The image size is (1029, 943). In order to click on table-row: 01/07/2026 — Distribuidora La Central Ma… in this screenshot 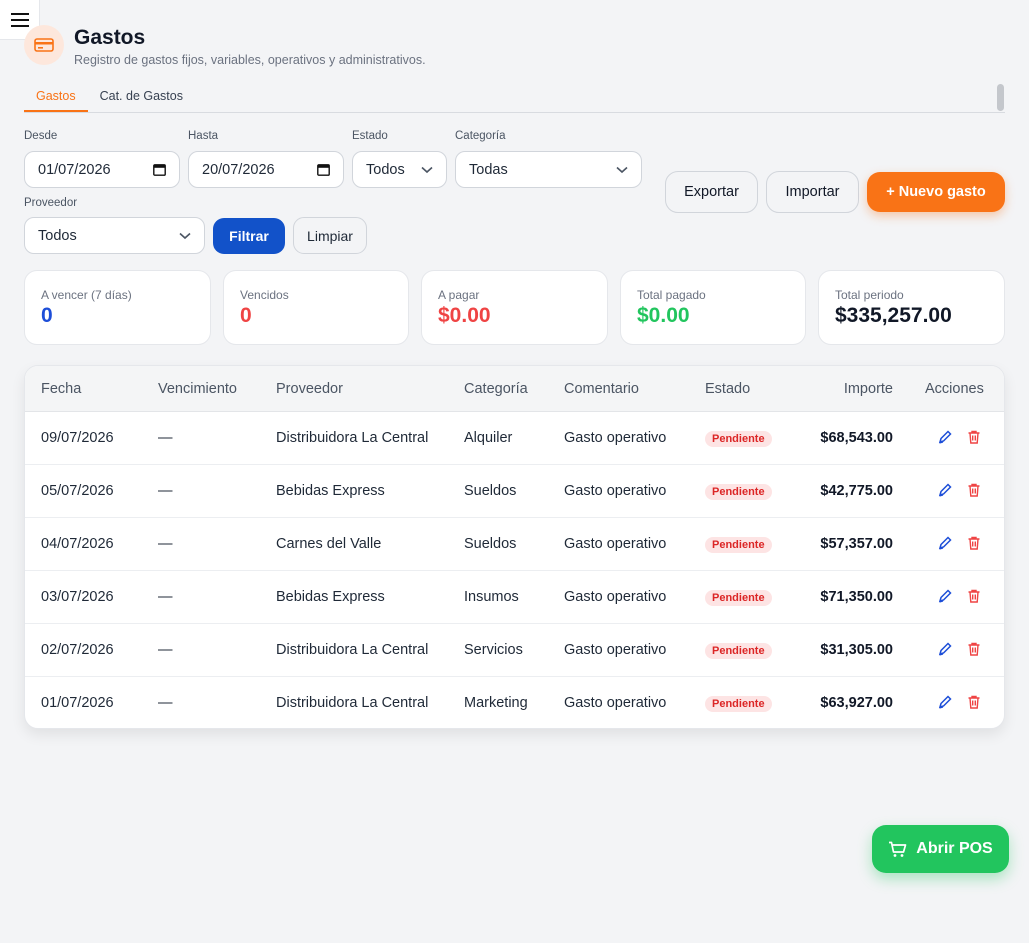, I will do `click(514, 702)`.